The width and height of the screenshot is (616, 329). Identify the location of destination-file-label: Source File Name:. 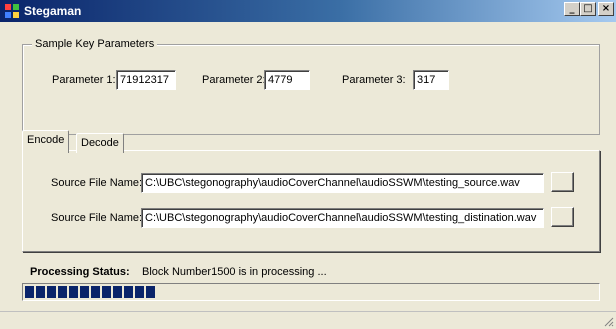
(97, 218).